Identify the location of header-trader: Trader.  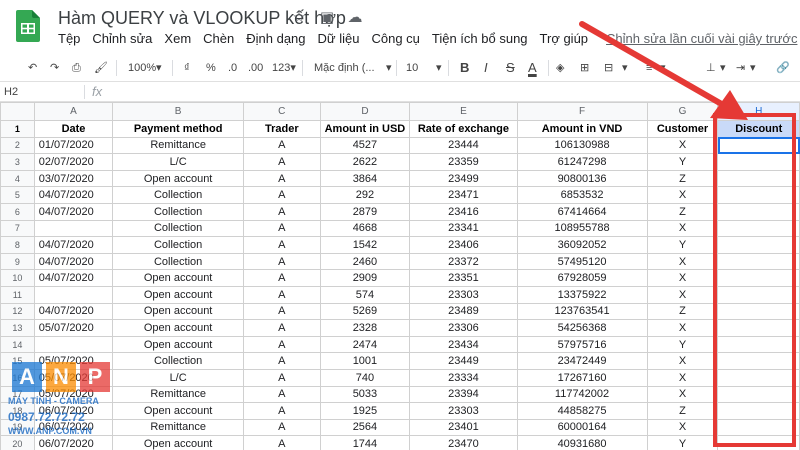
(281, 129).